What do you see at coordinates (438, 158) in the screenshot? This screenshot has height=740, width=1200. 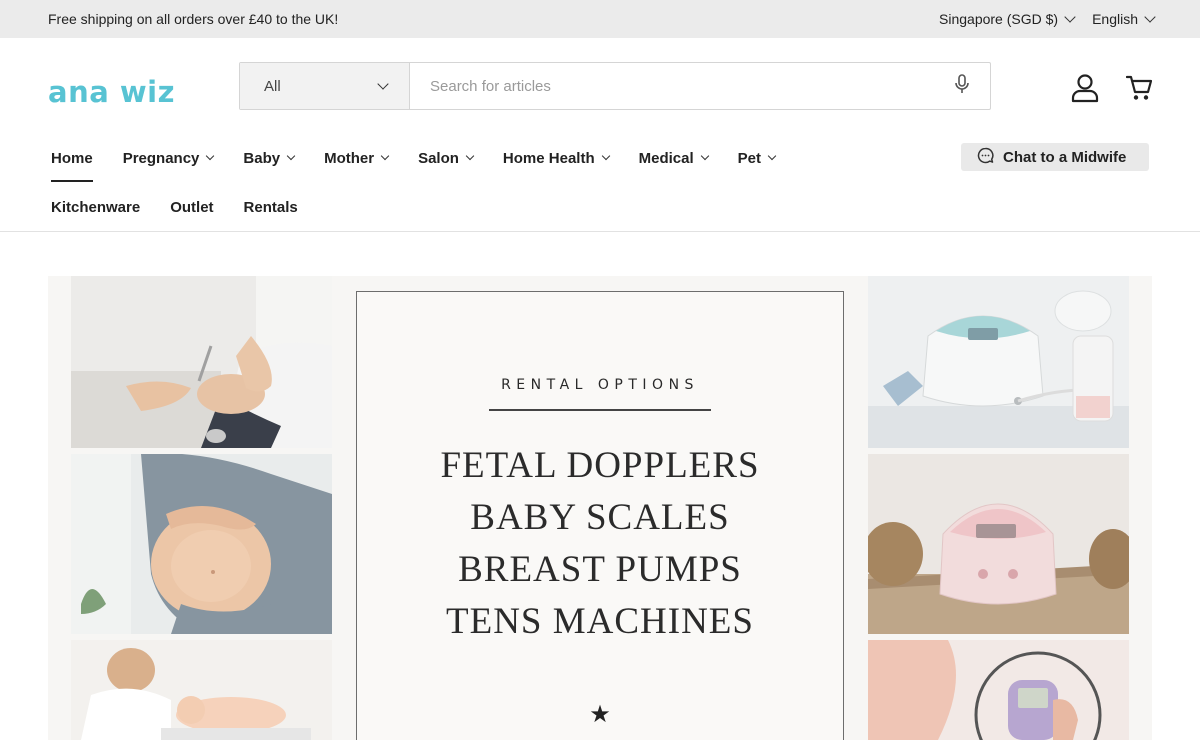 I see `nav-label: Salon` at bounding box center [438, 158].